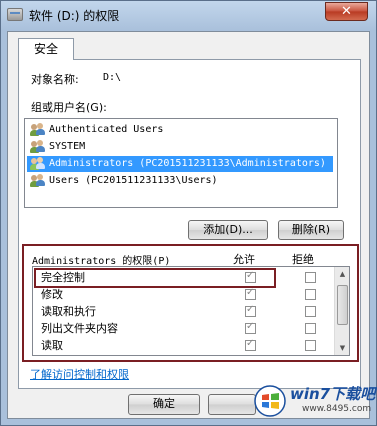  Describe the element at coordinates (55, 79) in the screenshot. I see `object-name-label: 对象名称:` at that location.